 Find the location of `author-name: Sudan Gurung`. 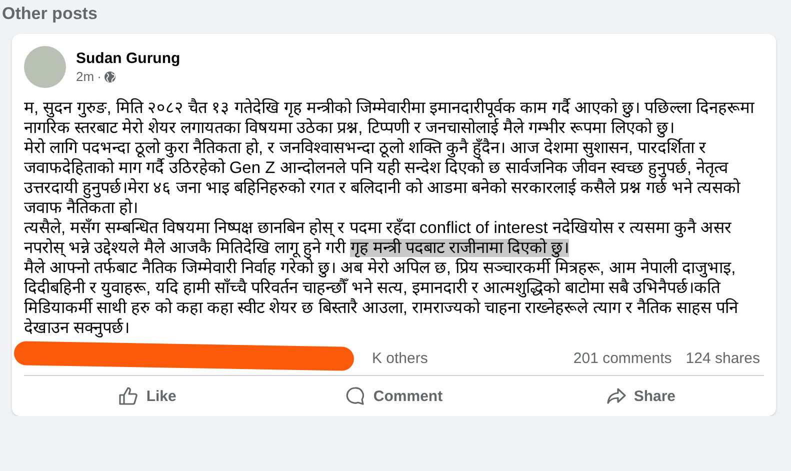

author-name: Sudan Gurung is located at coordinates (128, 58).